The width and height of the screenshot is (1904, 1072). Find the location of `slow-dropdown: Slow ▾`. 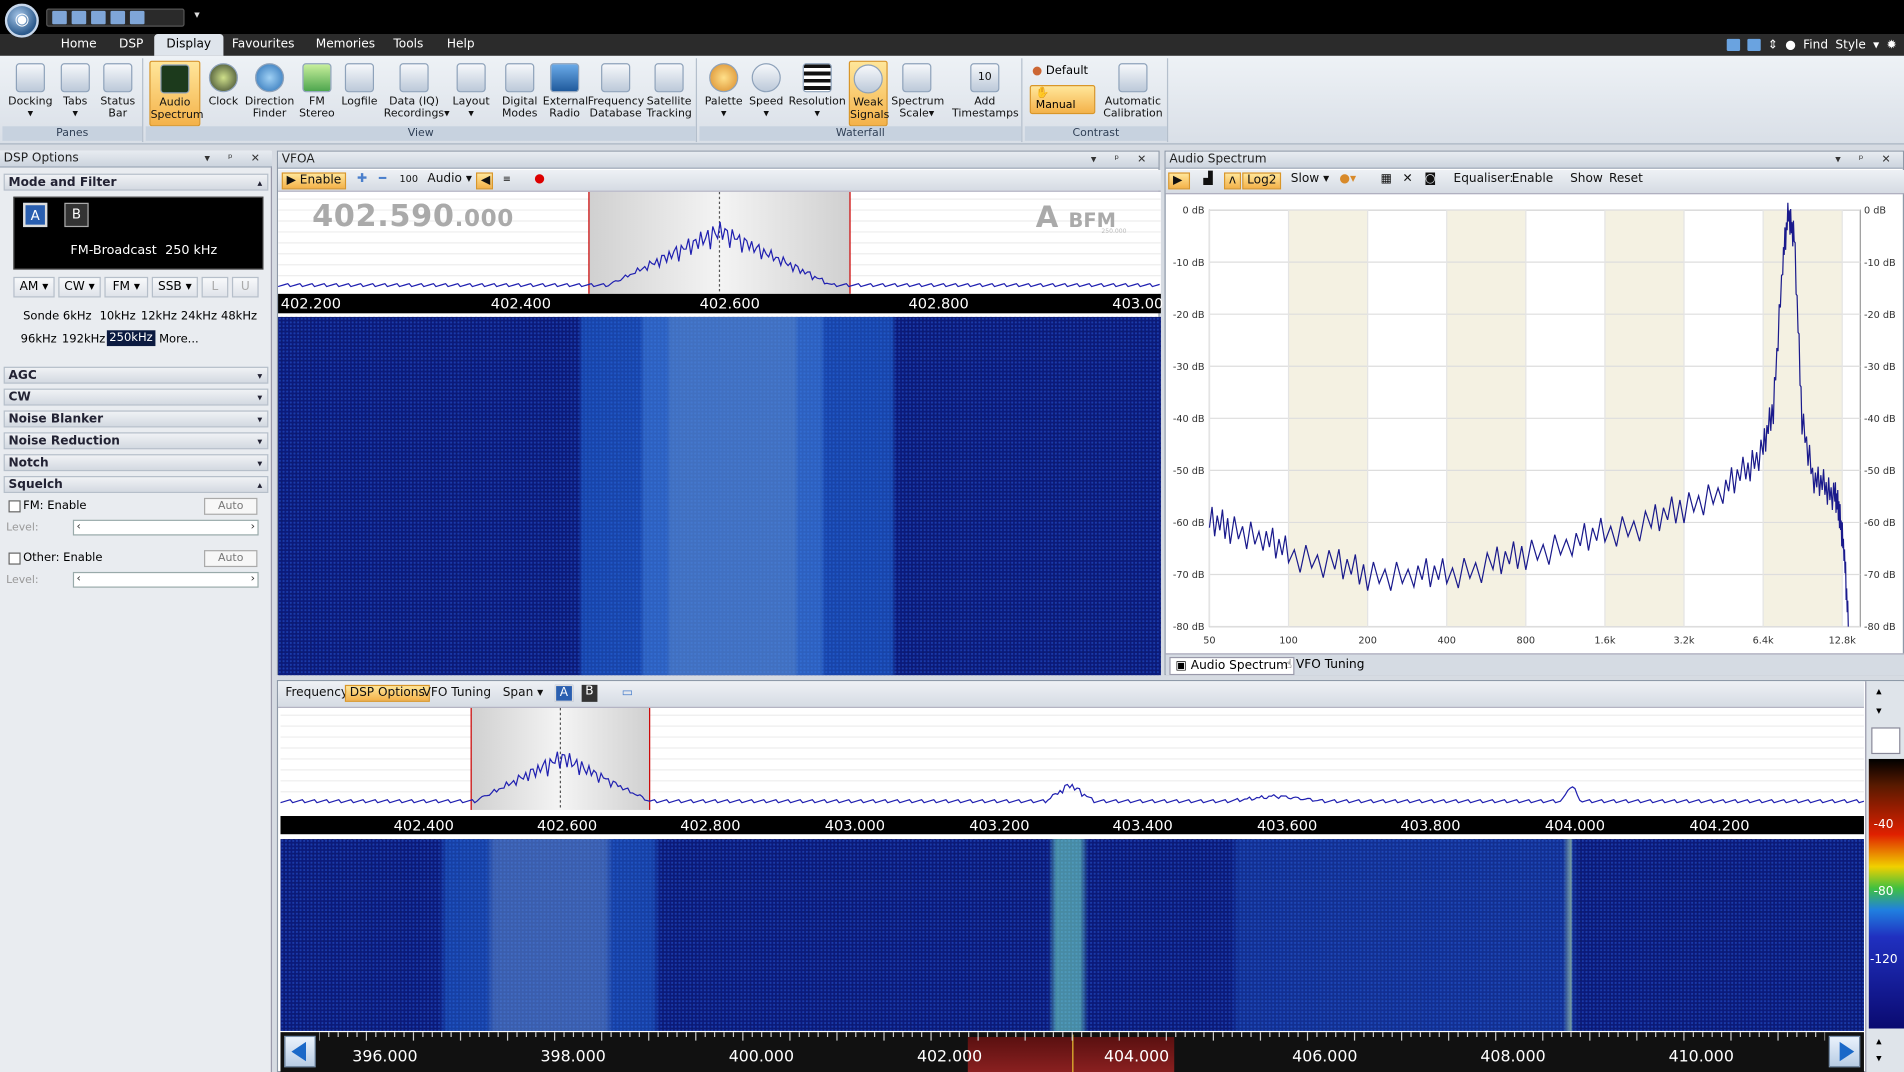

slow-dropdown: Slow ▾ is located at coordinates (1310, 180).